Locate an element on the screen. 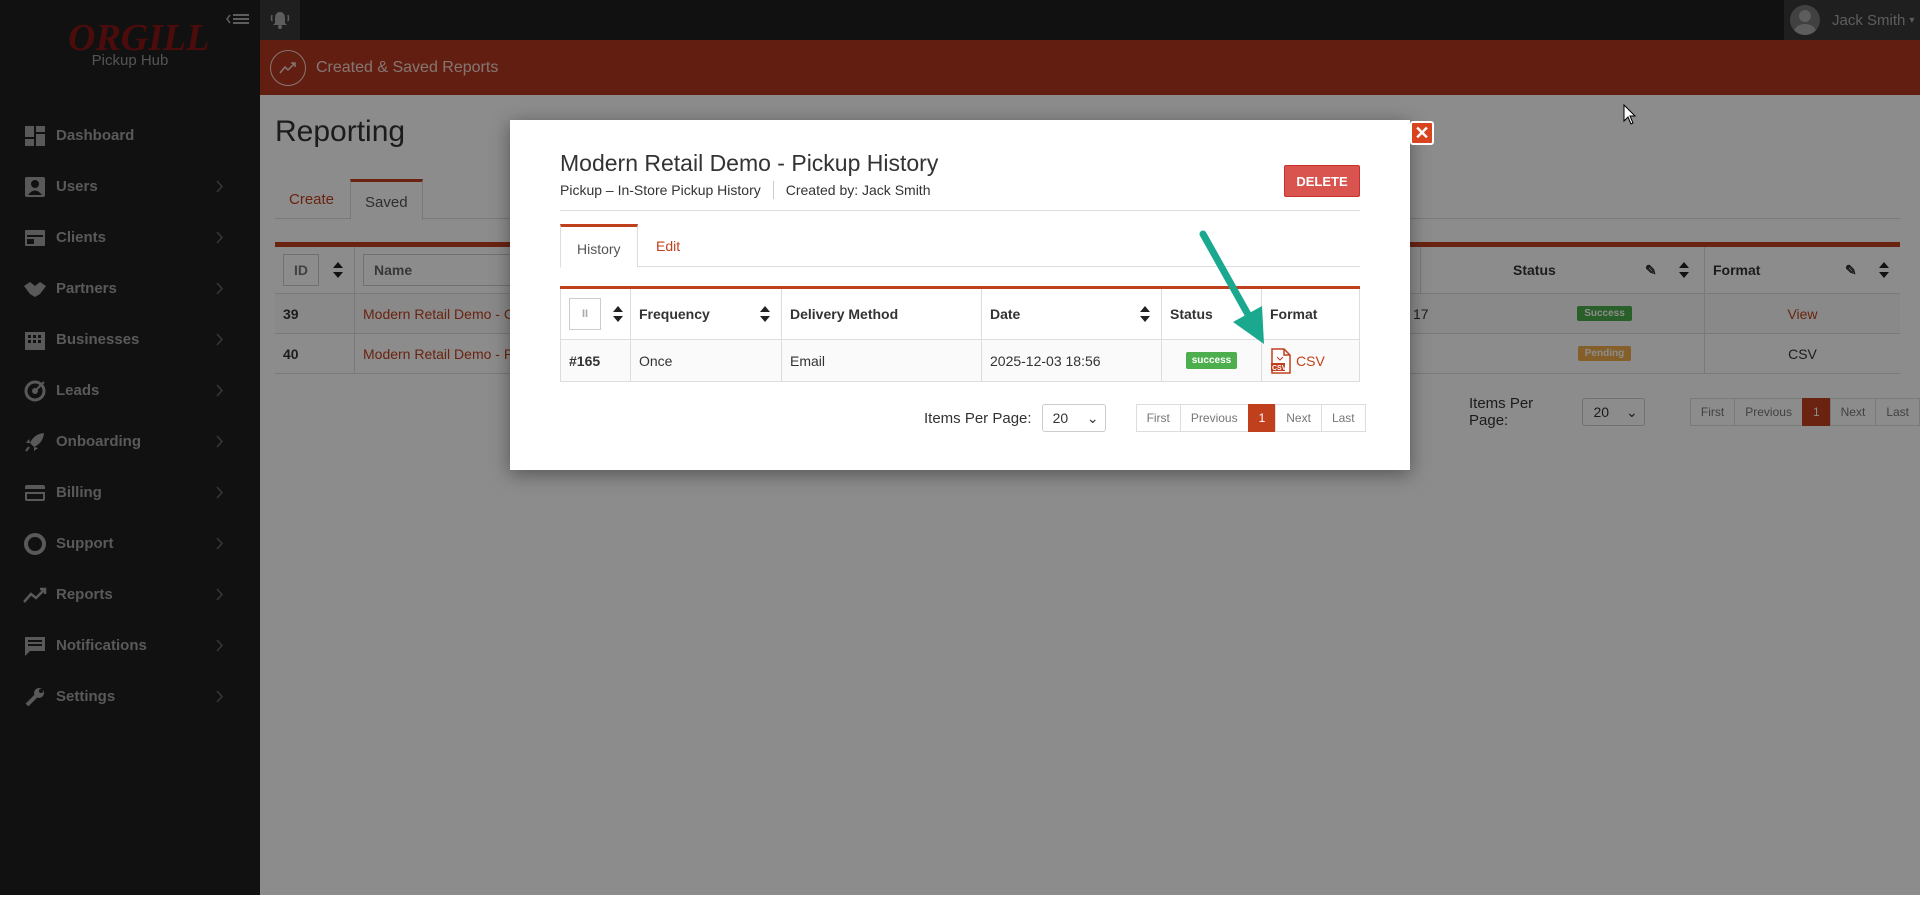 The width and height of the screenshot is (1920, 910). select-column-header: II is located at coordinates (596, 314).